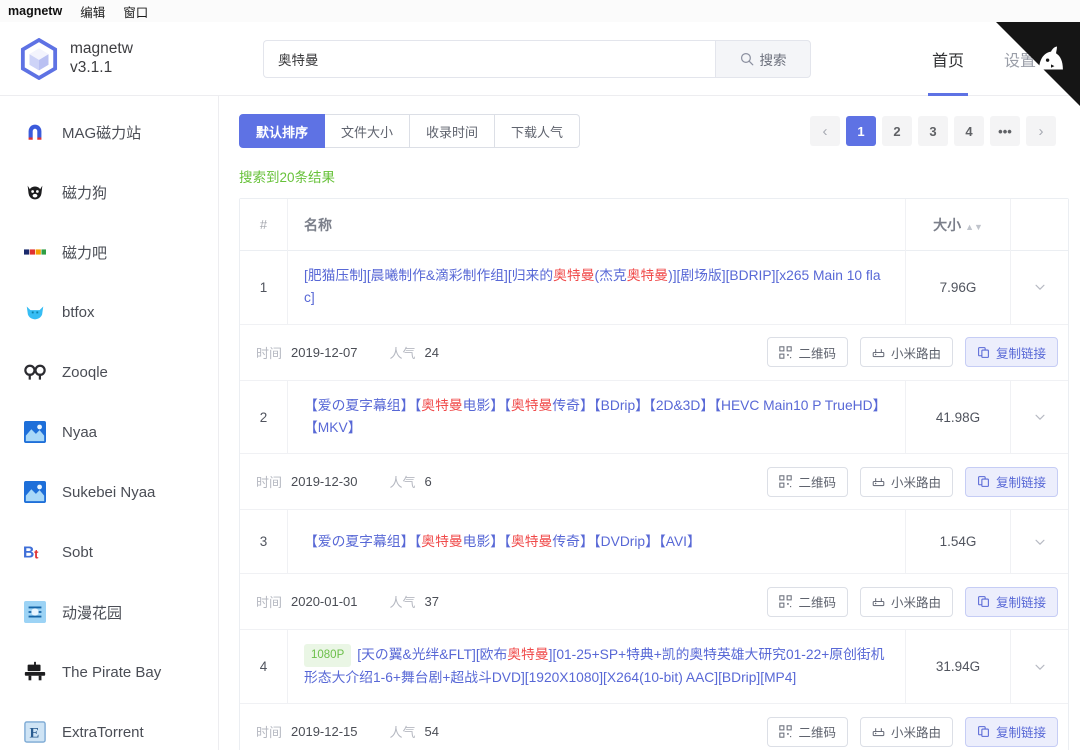  What do you see at coordinates (897, 131) in the screenshot?
I see `pagination-page-2: 2` at bounding box center [897, 131].